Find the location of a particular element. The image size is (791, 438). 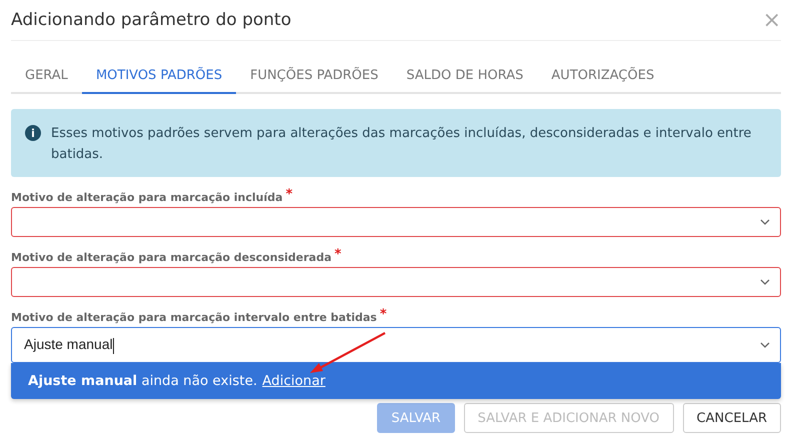

info-icon: i is located at coordinates (33, 133).